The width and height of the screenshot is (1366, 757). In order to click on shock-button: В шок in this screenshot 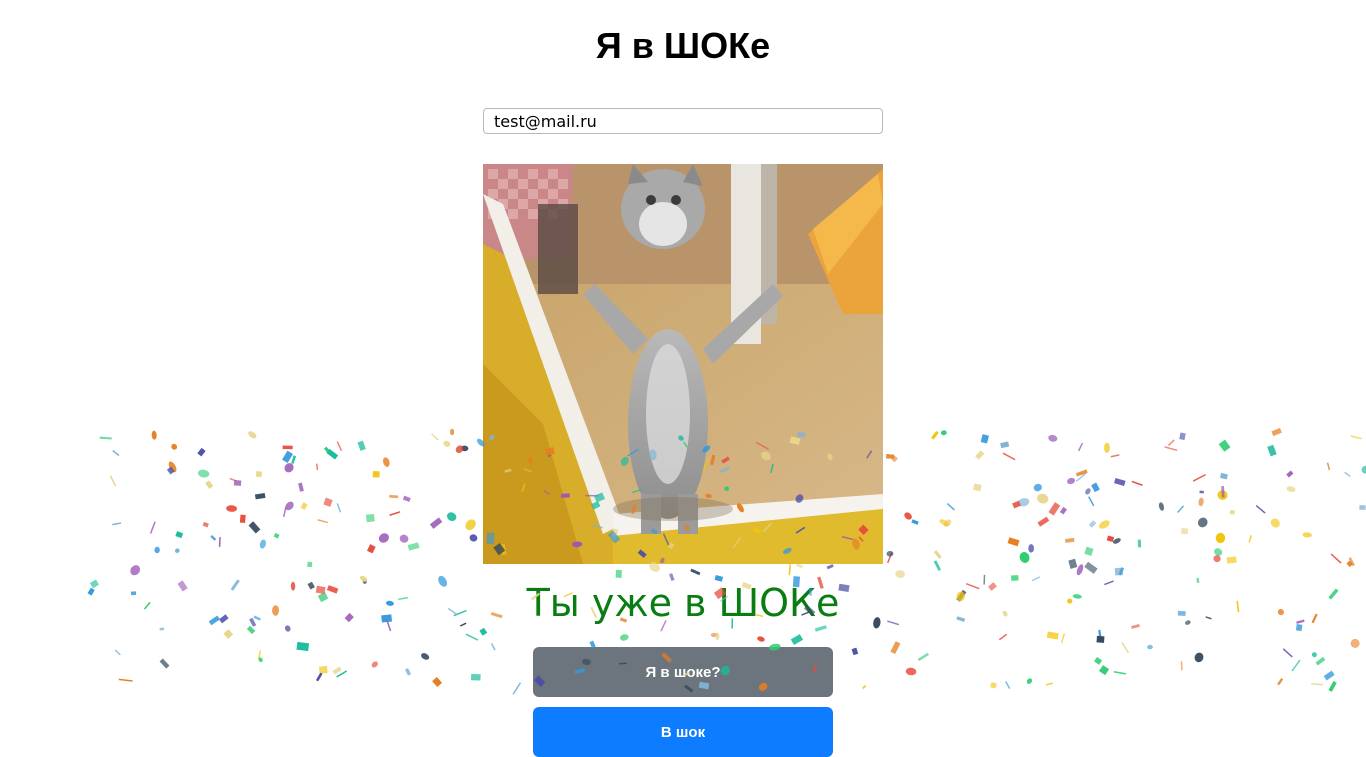, I will do `click(683, 732)`.